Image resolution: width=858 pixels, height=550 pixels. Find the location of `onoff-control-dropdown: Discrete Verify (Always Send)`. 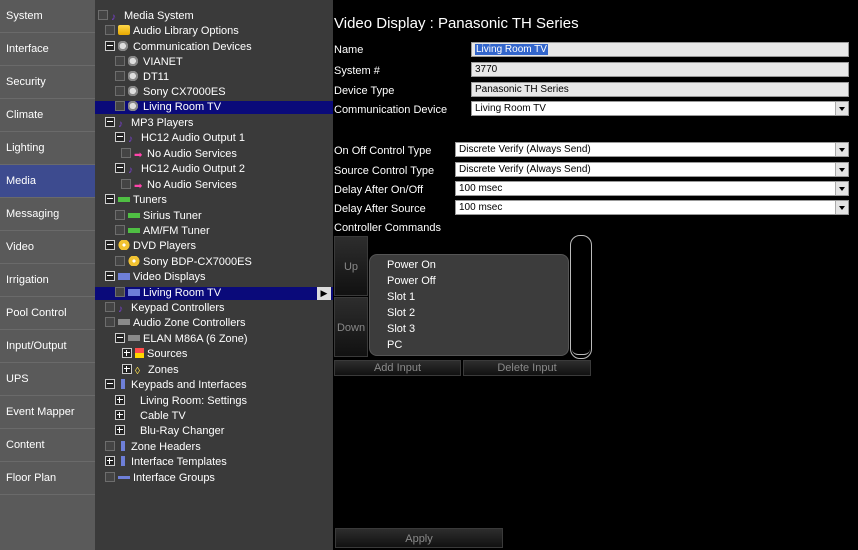

onoff-control-dropdown: Discrete Verify (Always Send) is located at coordinates (652, 149).